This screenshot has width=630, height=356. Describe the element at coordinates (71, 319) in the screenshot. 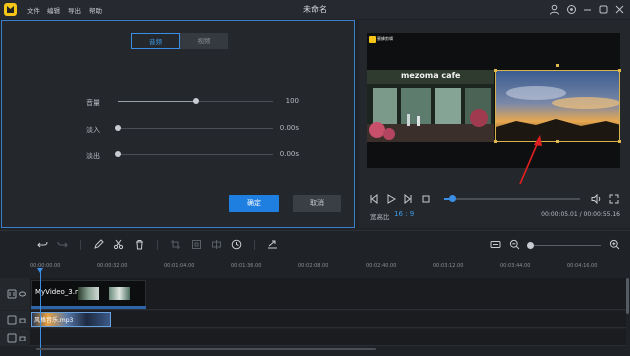

I see `bg-clip: 风格音乐.mp3` at that location.